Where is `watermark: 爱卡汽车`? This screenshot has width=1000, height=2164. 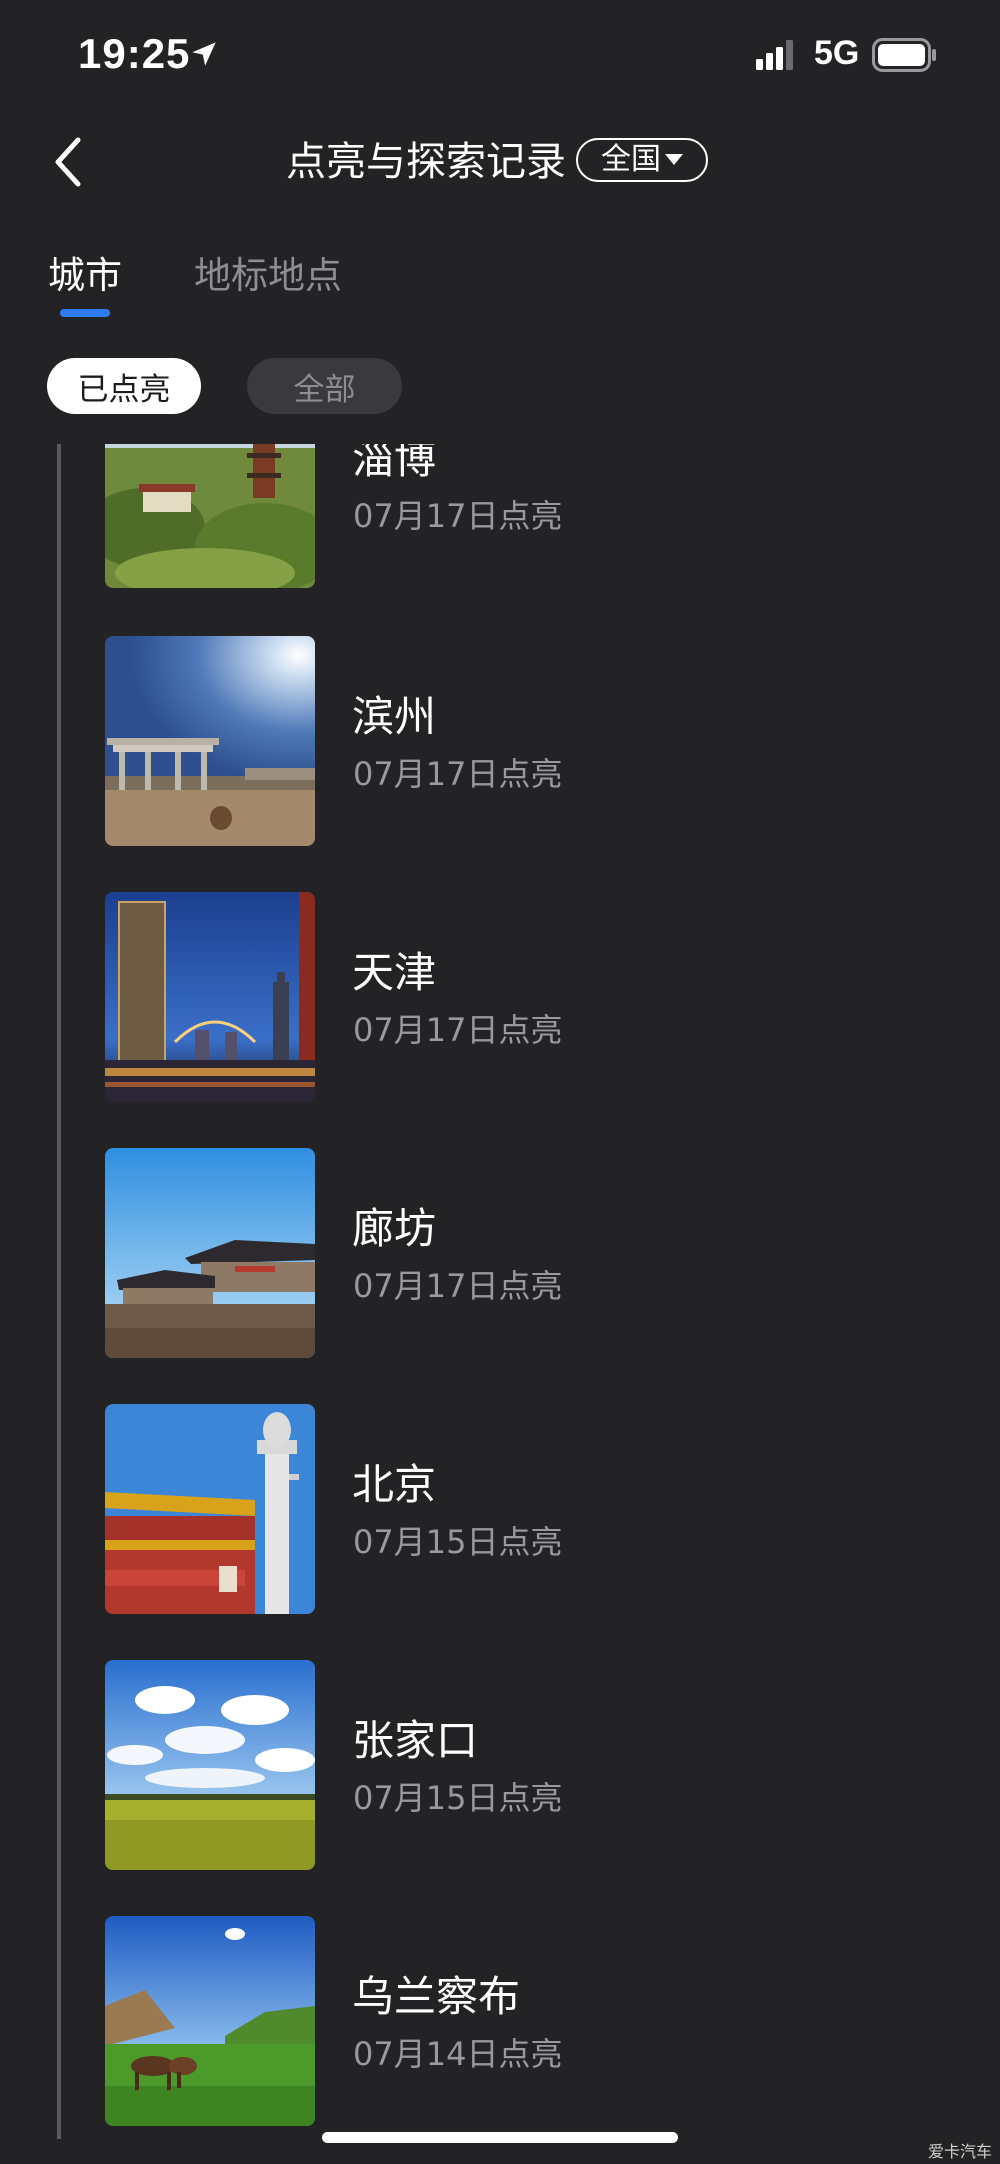 watermark: 爱卡汽车 is located at coordinates (959, 2151).